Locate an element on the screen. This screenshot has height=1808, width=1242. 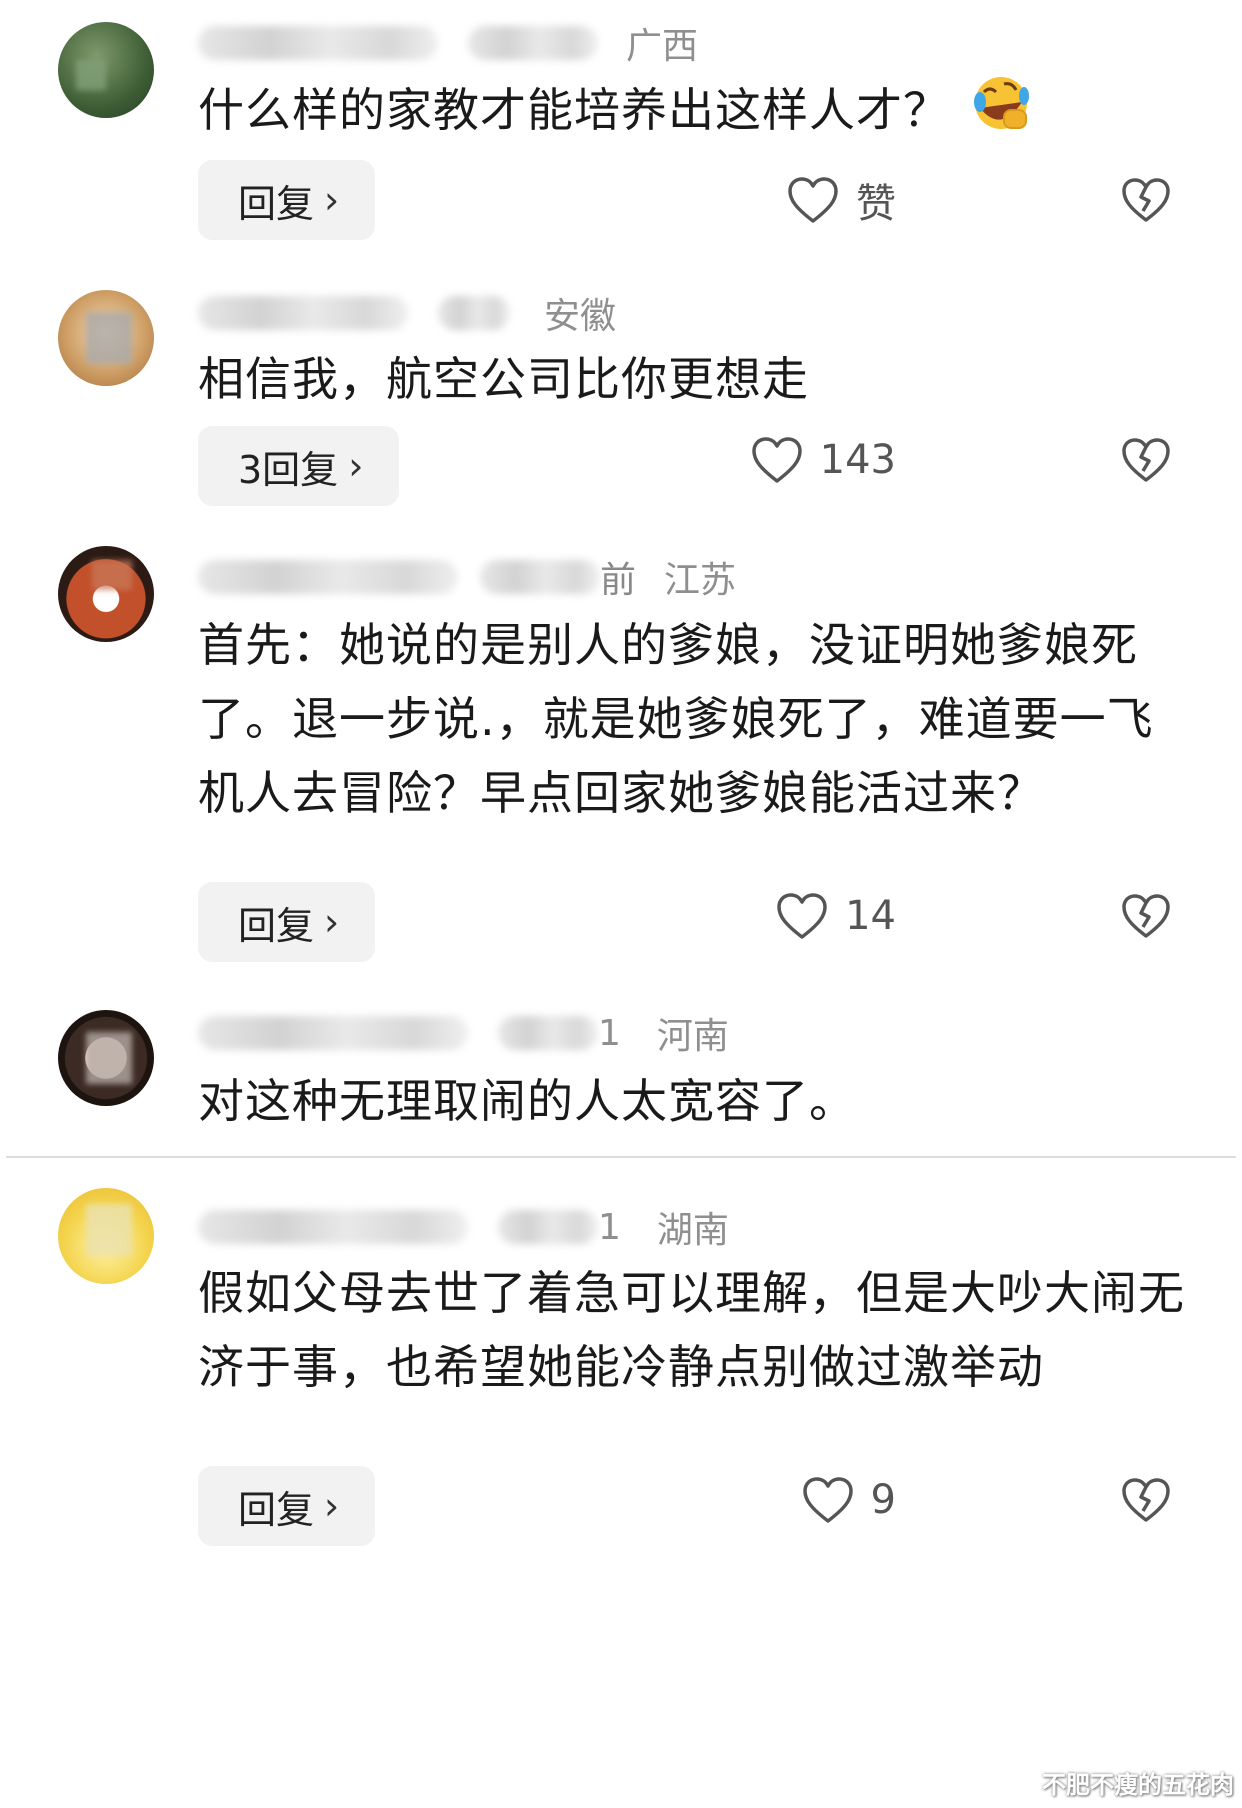
location-label: 安徽 is located at coordinates (580, 316).